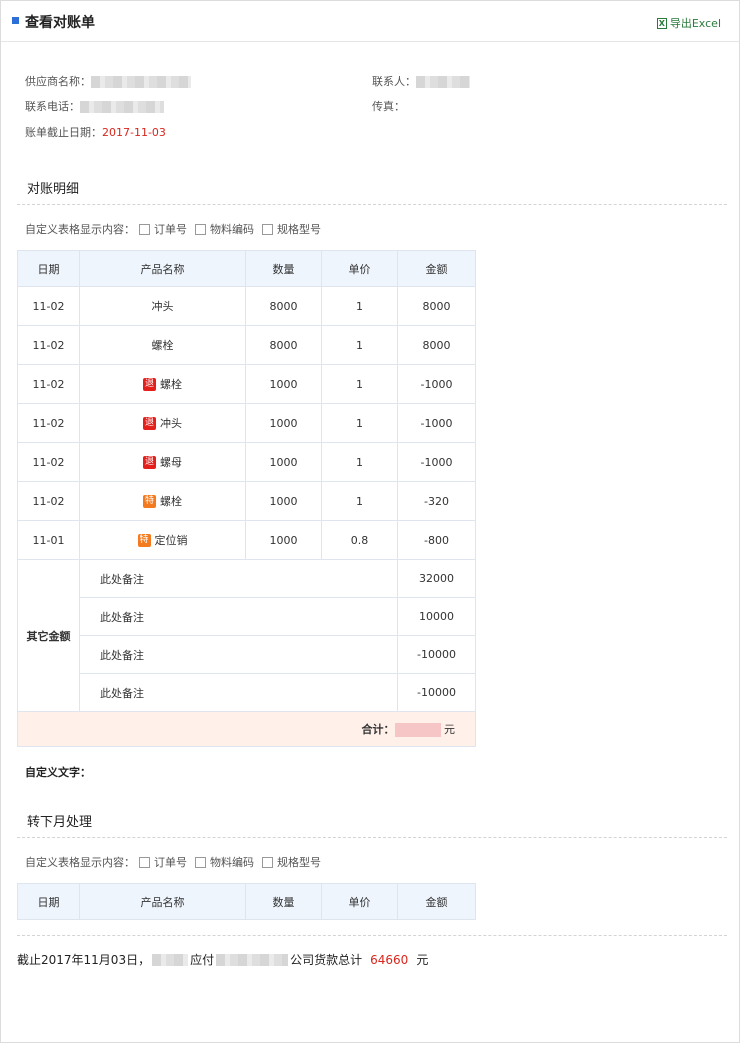 The image size is (740, 1043). I want to click on next-month-custom-columns: 自定义表格显示内容： 订单号 物料编码 规格型号, so click(173, 862).